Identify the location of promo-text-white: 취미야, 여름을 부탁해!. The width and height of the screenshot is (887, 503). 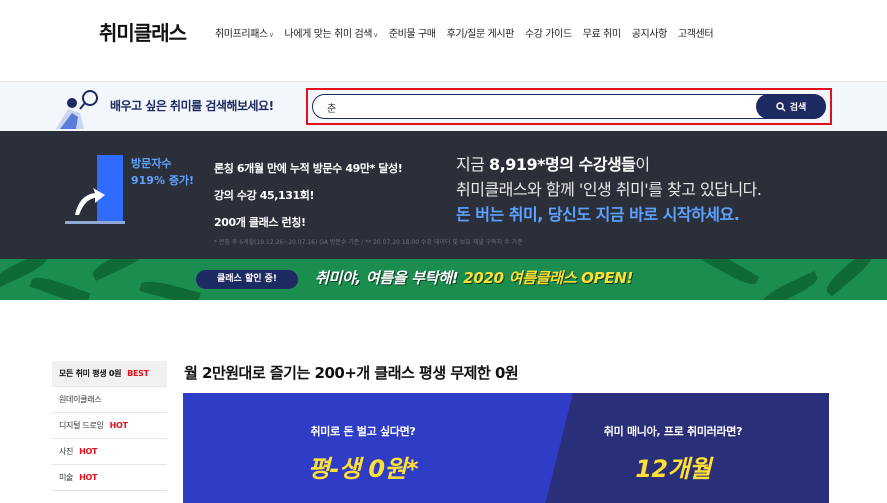
(389, 278).